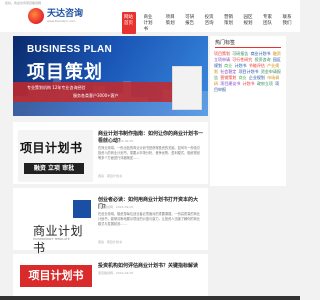 This screenshot has width=320, height=300. What do you see at coordinates (263, 59) in the screenshot?
I see `tag-link: 投资咨询` at bounding box center [263, 59].